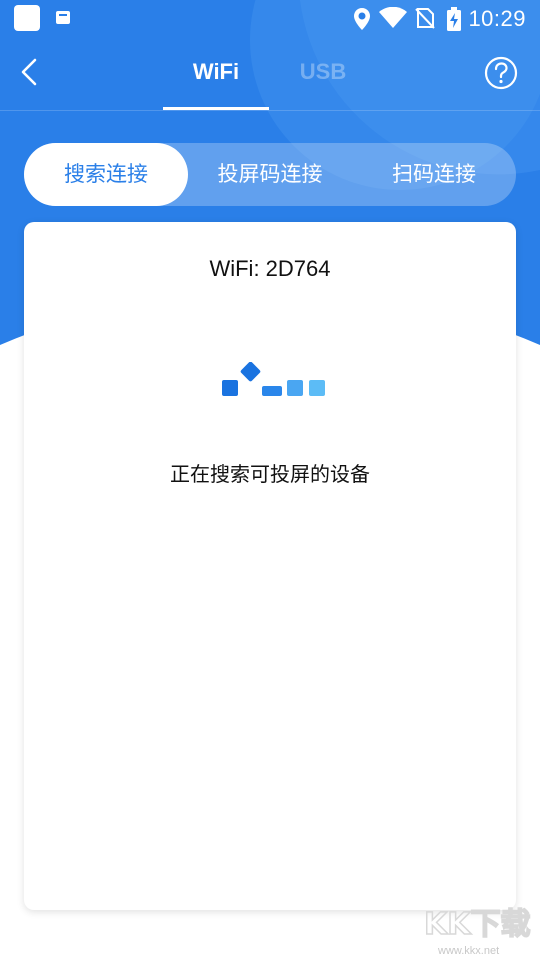  I want to click on wifi-signal-icon, so click(393, 17).